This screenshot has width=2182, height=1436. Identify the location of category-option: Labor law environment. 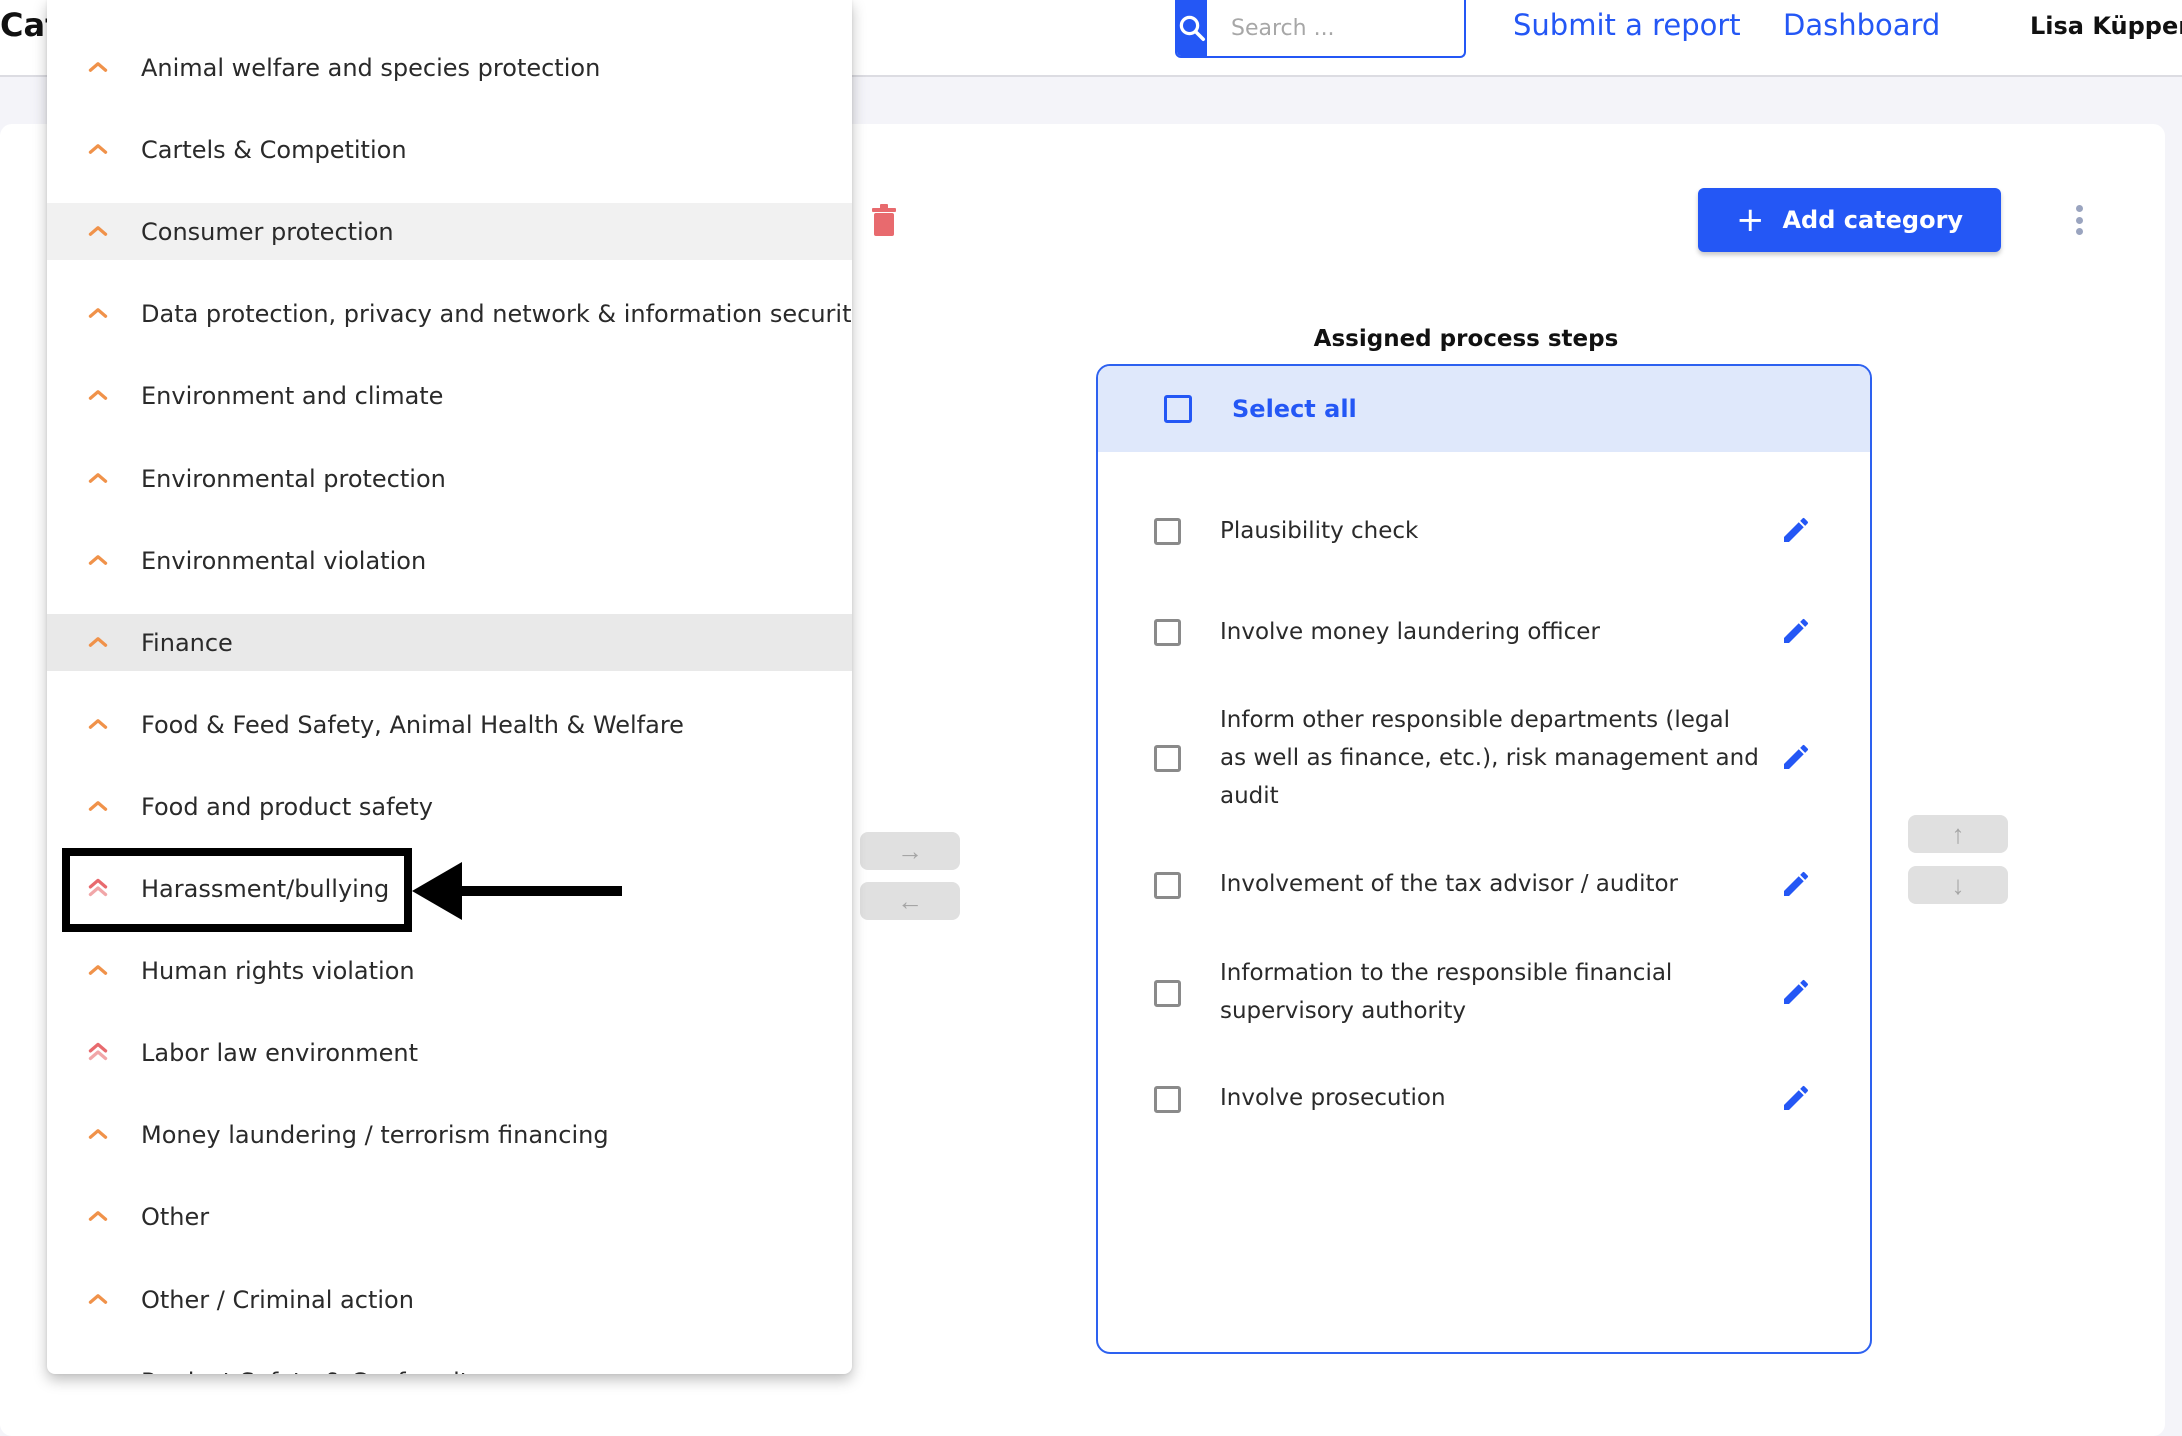
(449, 1052).